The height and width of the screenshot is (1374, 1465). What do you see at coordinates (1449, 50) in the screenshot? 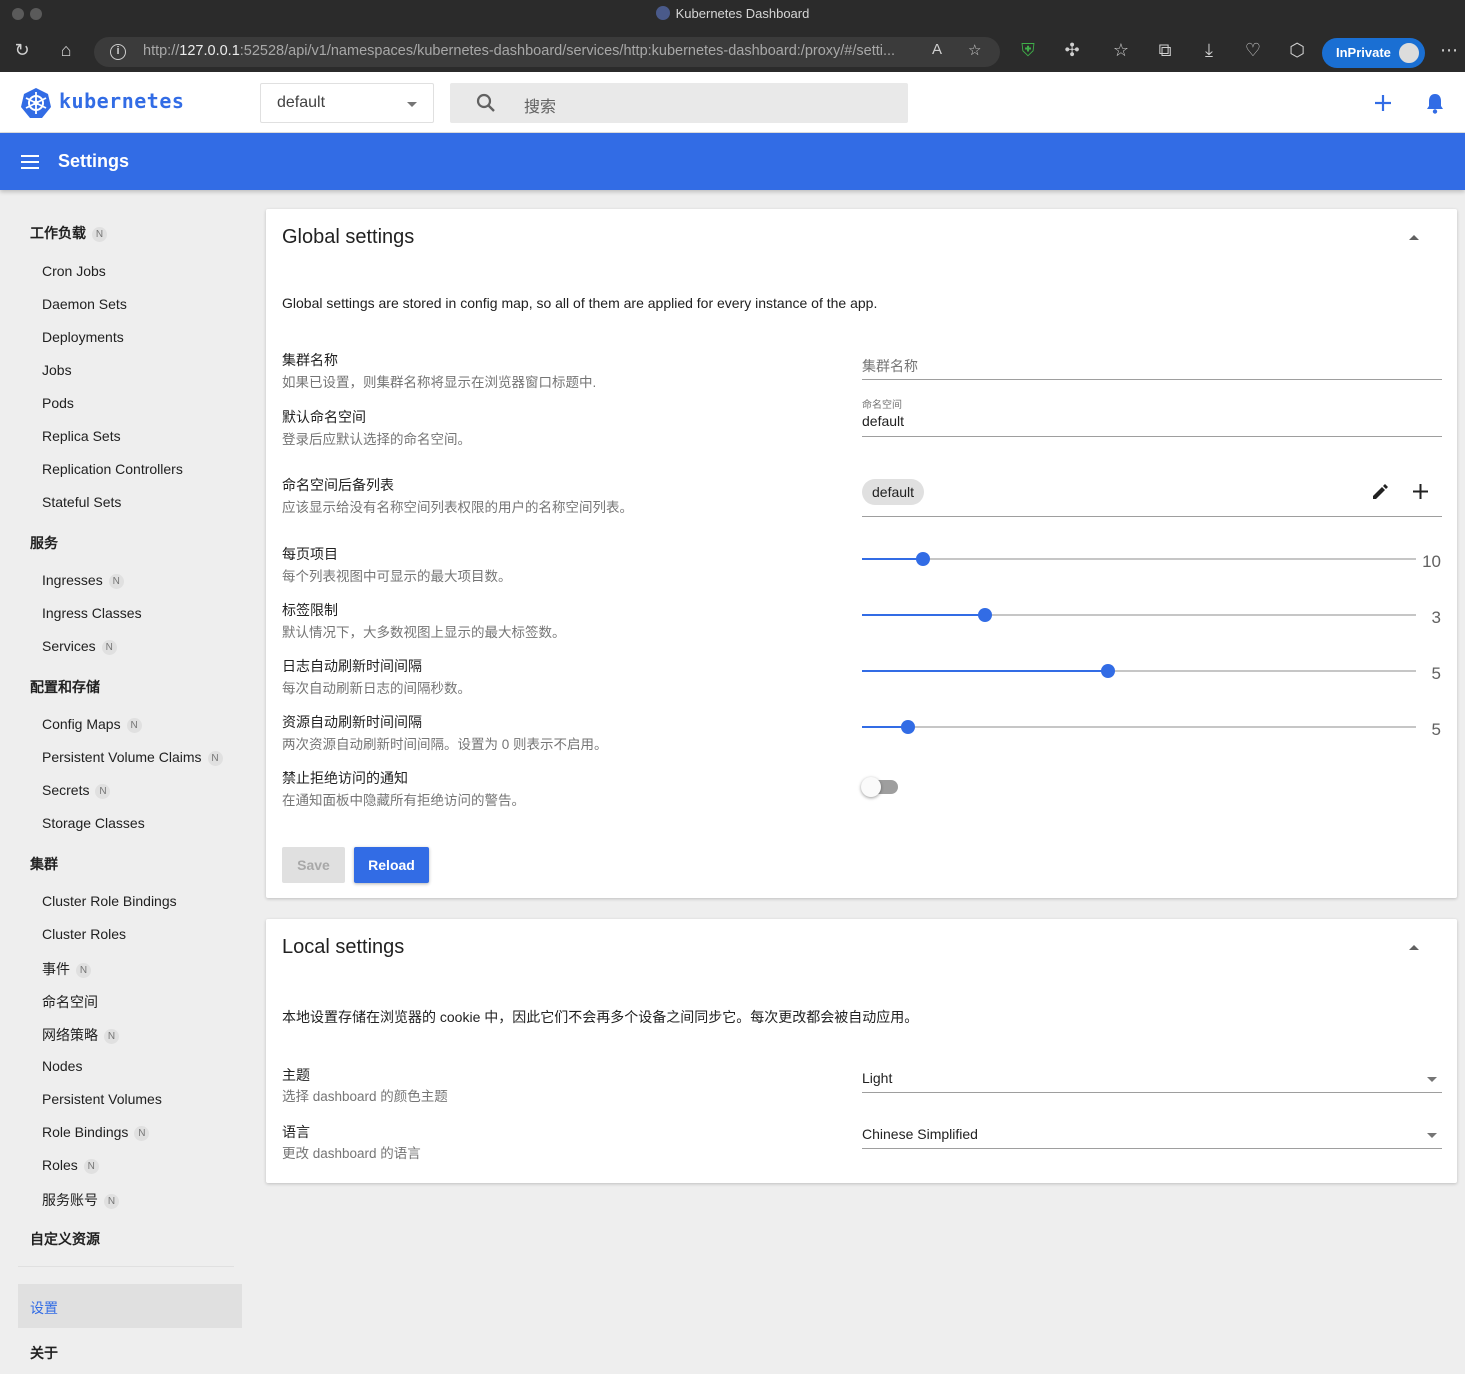
I see `more-menu-icon: ⋯` at bounding box center [1449, 50].